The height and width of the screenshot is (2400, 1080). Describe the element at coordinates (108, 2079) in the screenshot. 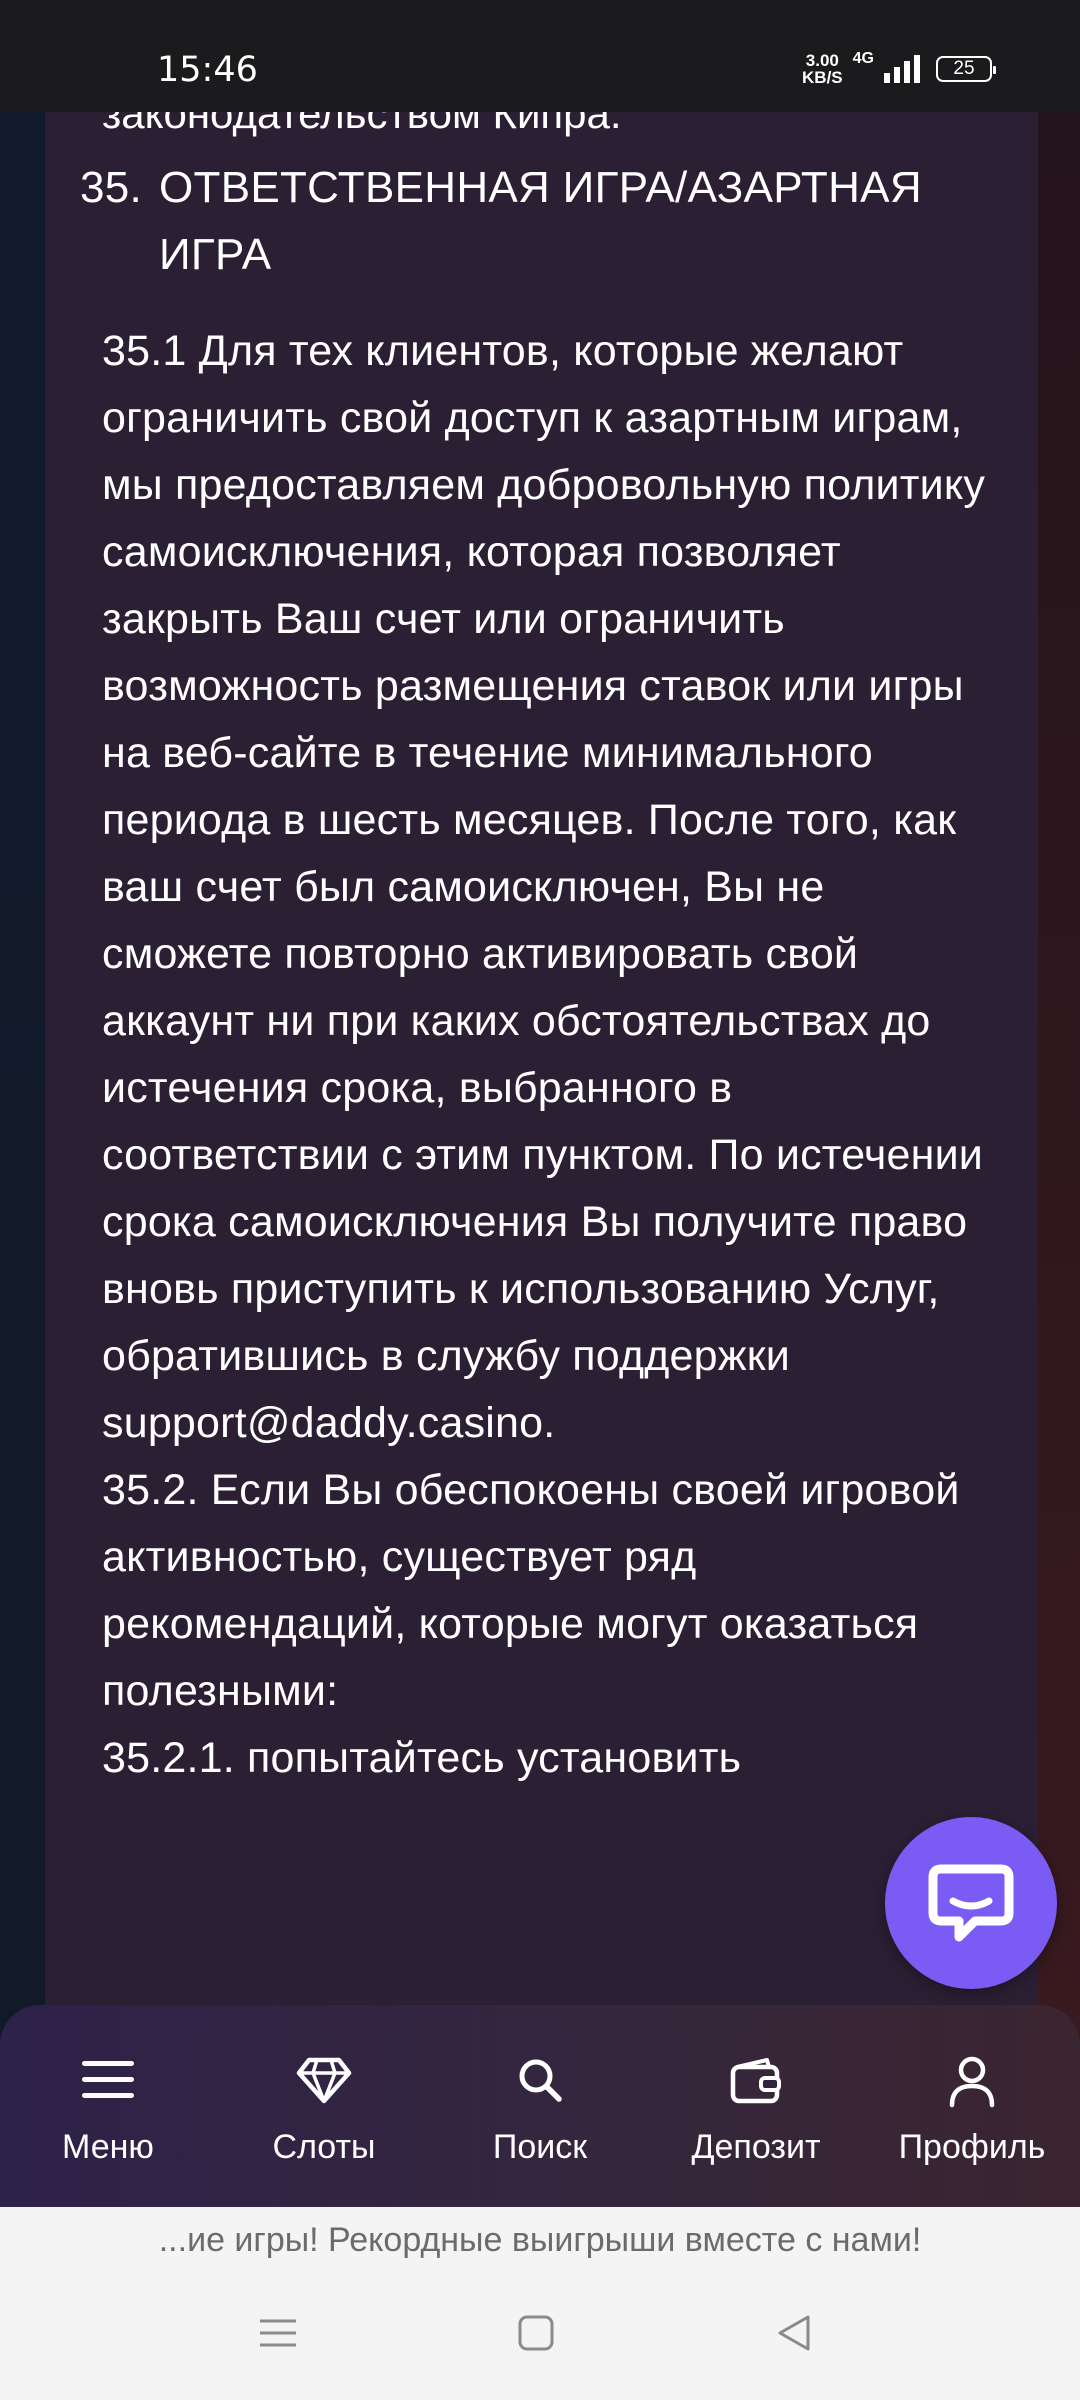

I see `hamburger-menu-icon` at that location.